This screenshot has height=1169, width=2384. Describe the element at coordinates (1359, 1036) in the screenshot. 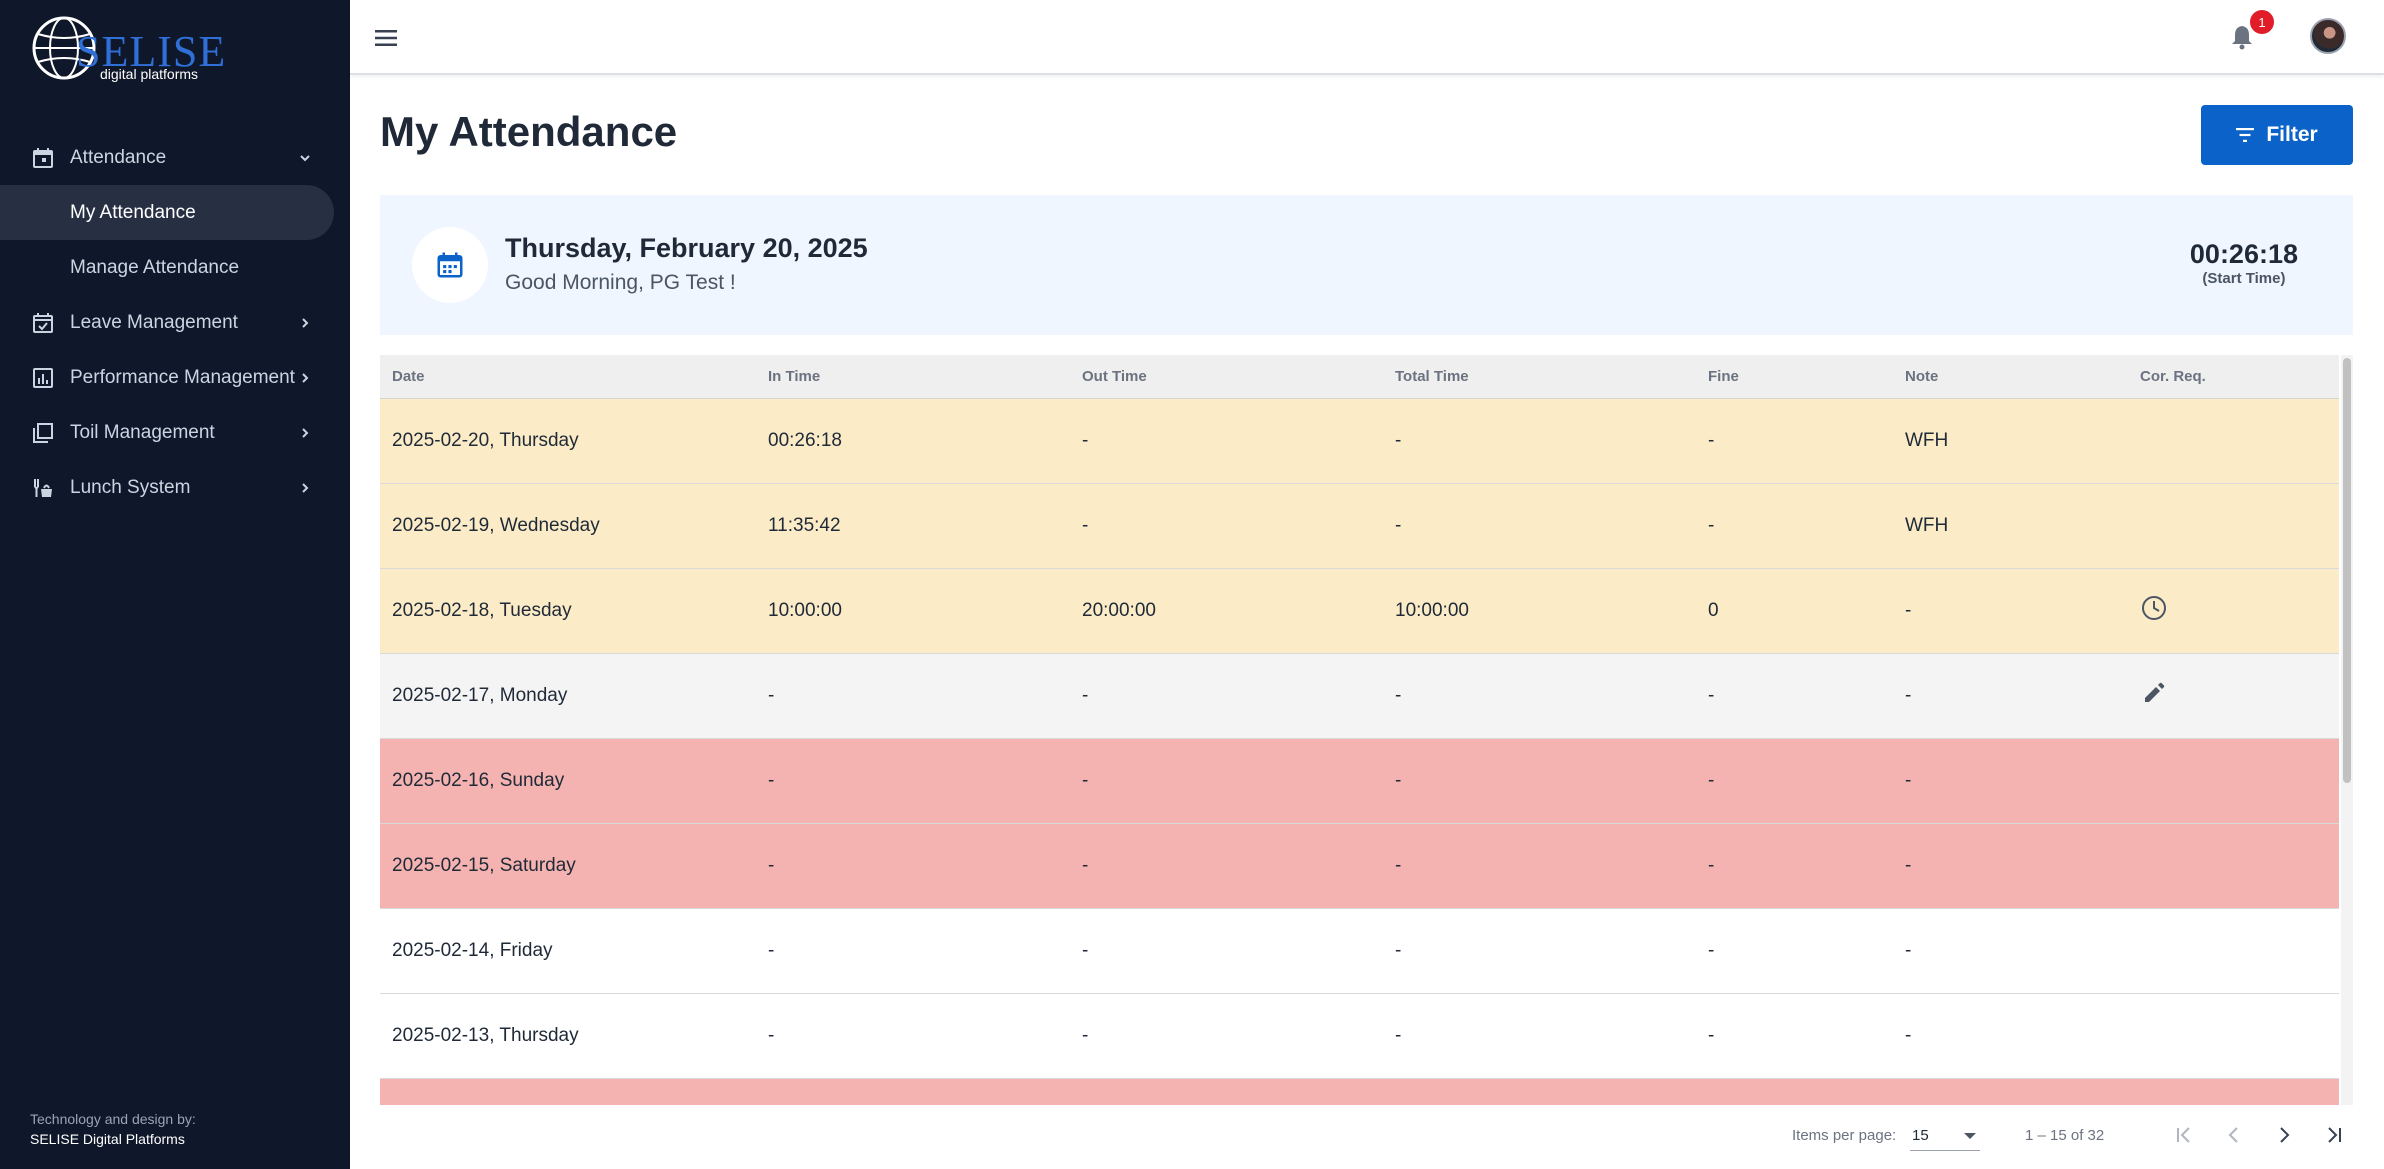

I see `table-row: 2025-02-13, Thursday - - - - -` at that location.